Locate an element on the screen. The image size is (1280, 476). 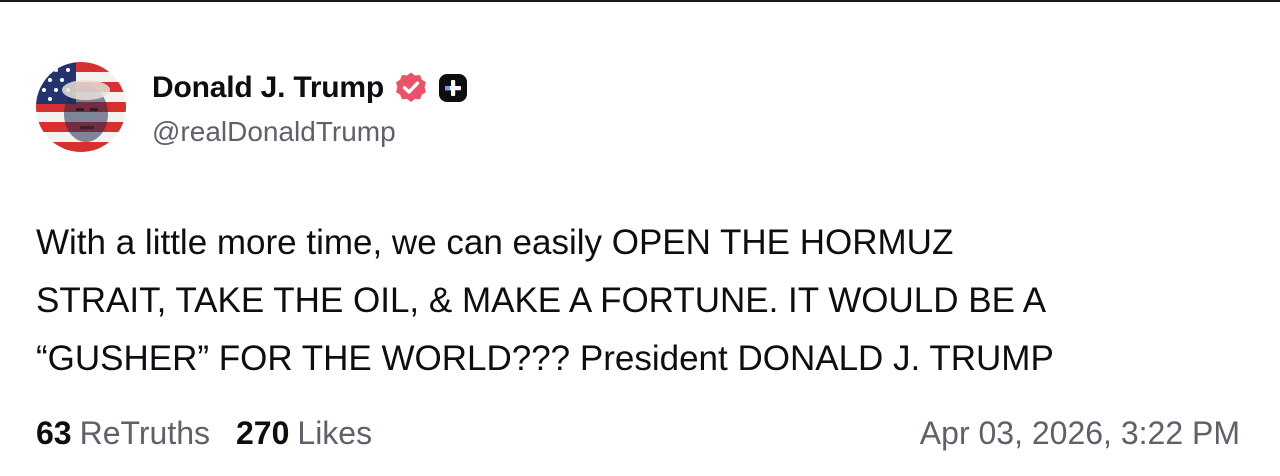
likes-count: 270 is located at coordinates (263, 432).